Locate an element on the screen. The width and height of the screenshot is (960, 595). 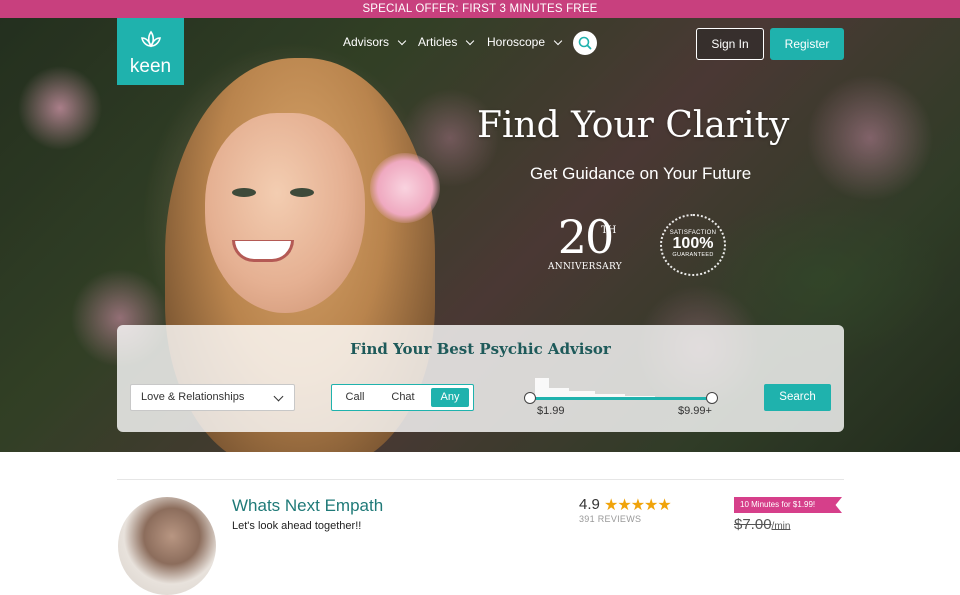
price-min-label: $1.99 is located at coordinates (551, 411).